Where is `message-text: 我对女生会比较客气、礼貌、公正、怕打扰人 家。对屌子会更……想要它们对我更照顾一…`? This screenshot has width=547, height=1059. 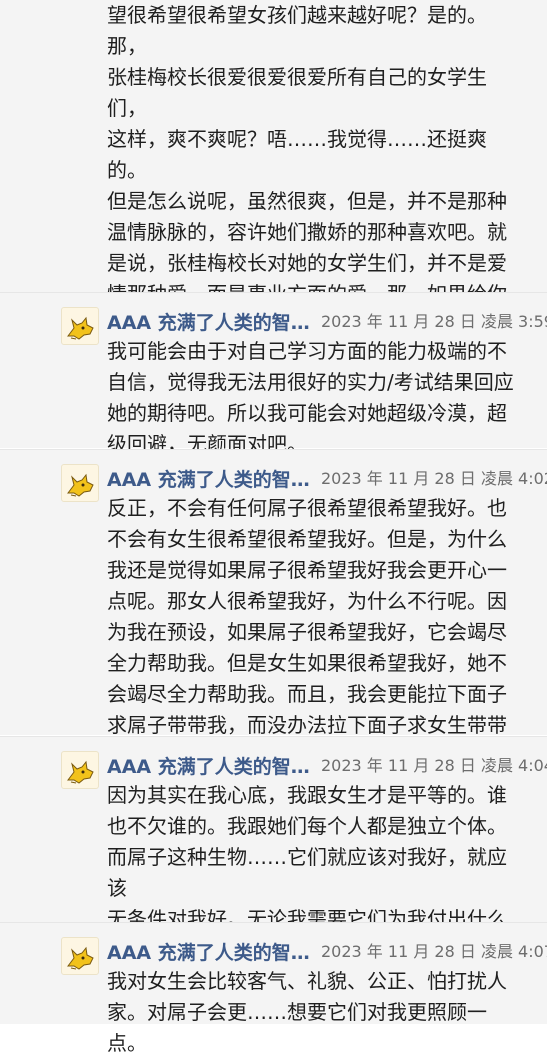
message-text: 我对女生会比较客气、礼貌、公正、怕打扰人 家。对屌子会更……想要它们对我更照顾一… is located at coordinates (307, 1012).